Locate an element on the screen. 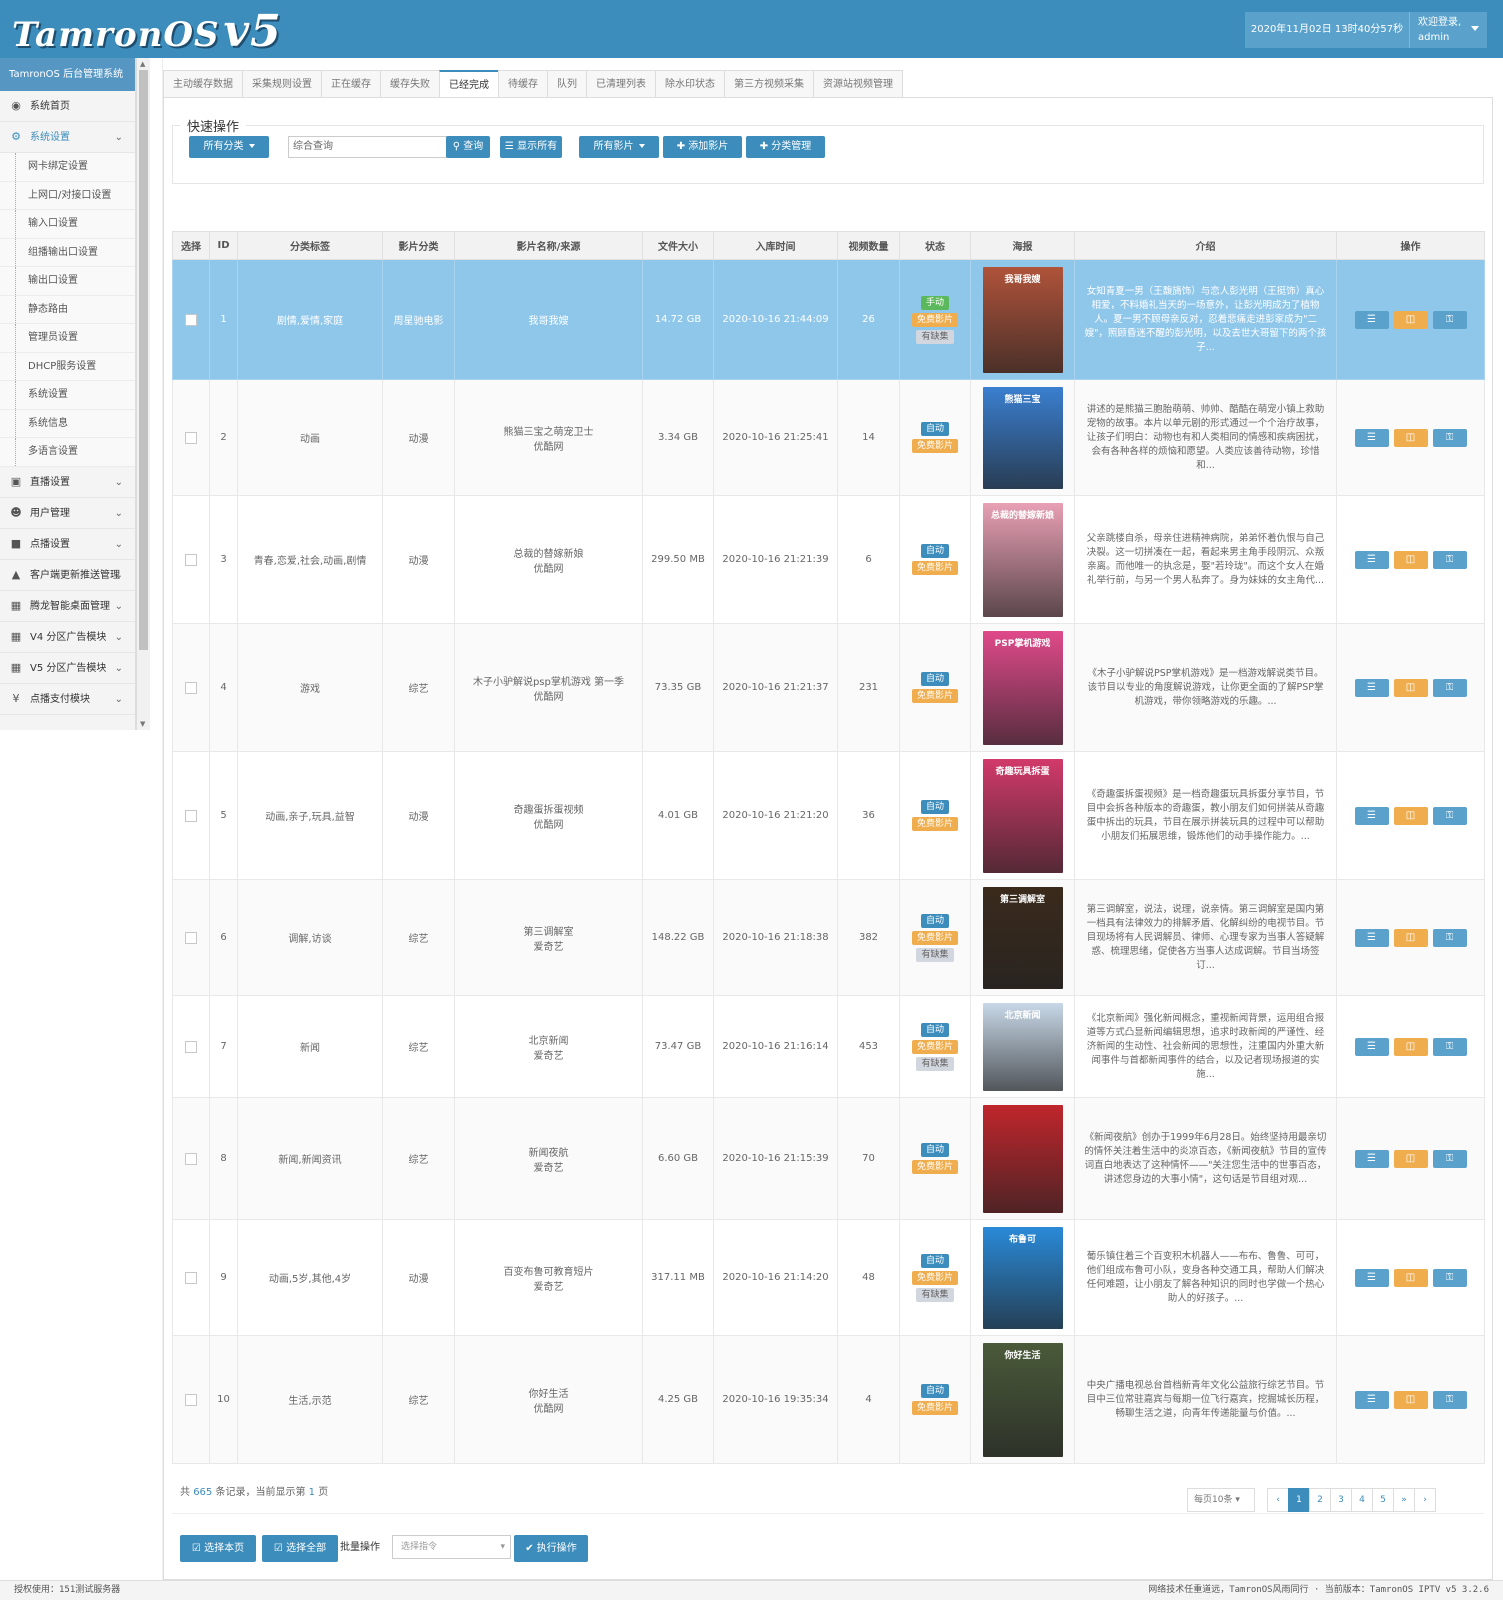 The width and height of the screenshot is (1503, 1600). query-button: ⚲ 查询 is located at coordinates (468, 147).